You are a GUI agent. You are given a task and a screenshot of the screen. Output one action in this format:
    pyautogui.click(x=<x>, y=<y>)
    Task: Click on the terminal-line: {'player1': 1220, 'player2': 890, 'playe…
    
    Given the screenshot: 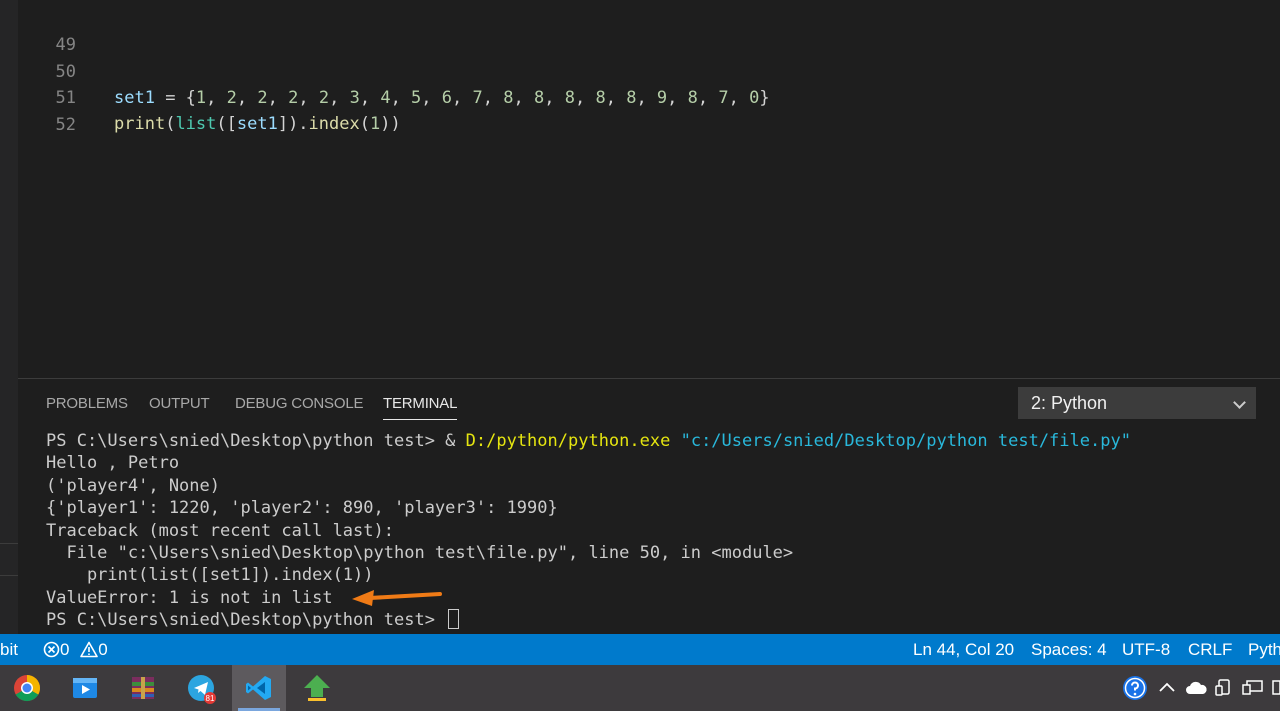 What is the action you would take?
    pyautogui.click(x=302, y=508)
    